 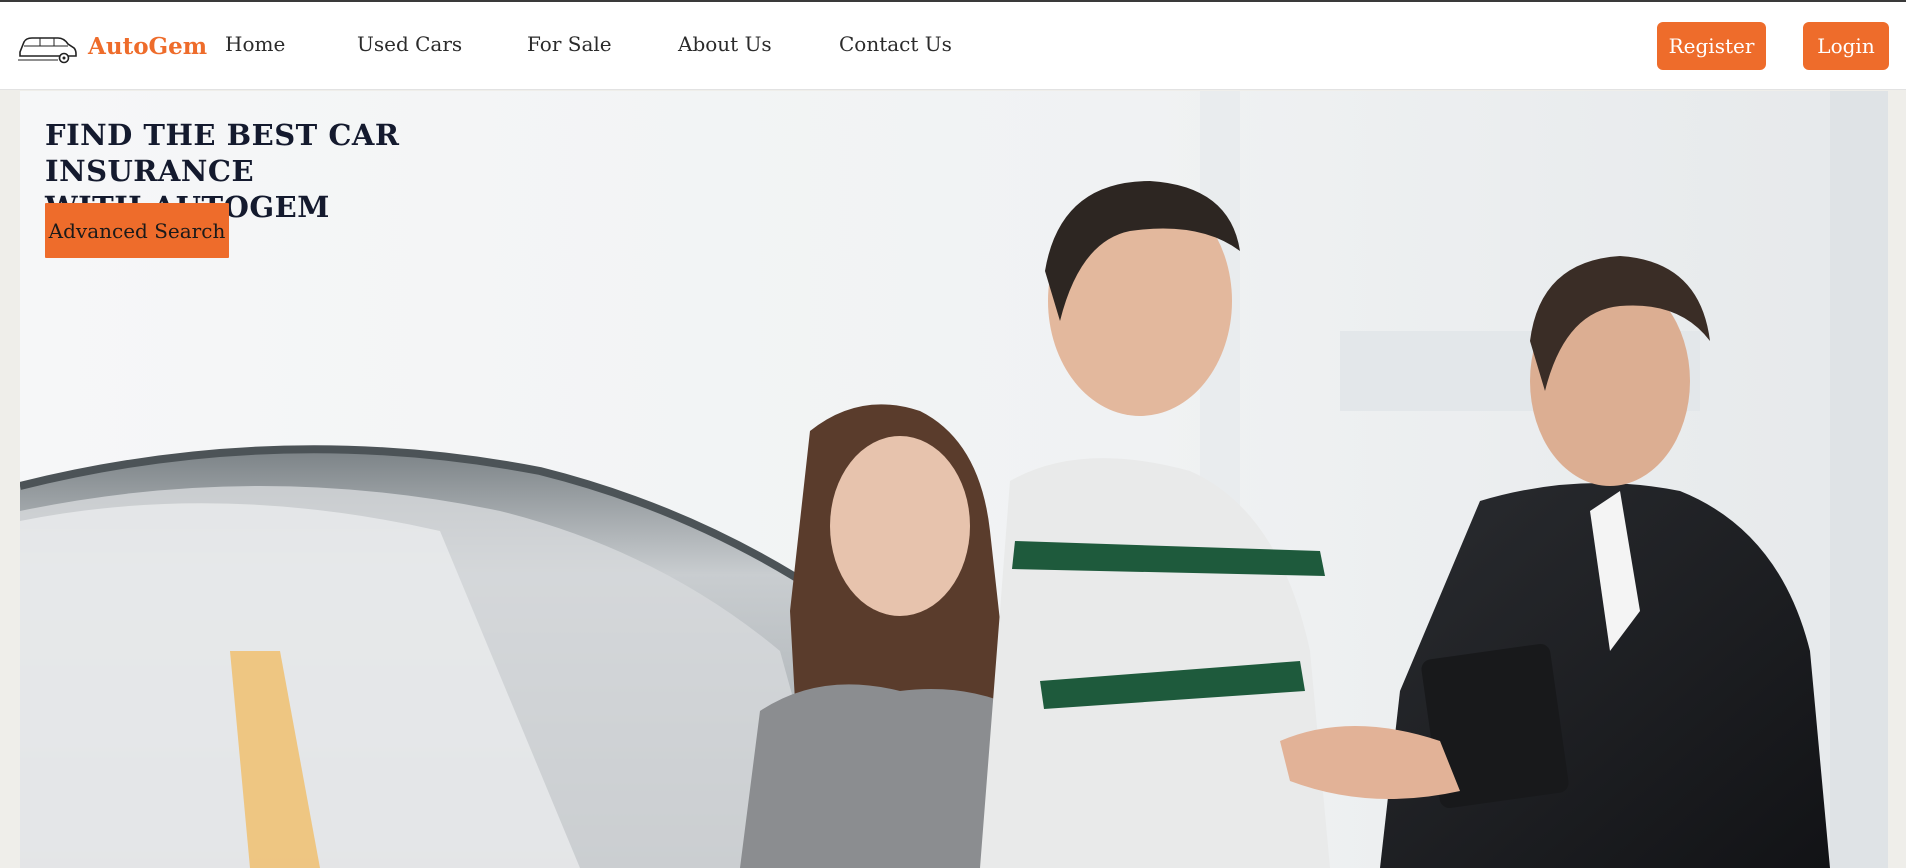 I want to click on nav-contact-us: Contact Us, so click(x=895, y=44).